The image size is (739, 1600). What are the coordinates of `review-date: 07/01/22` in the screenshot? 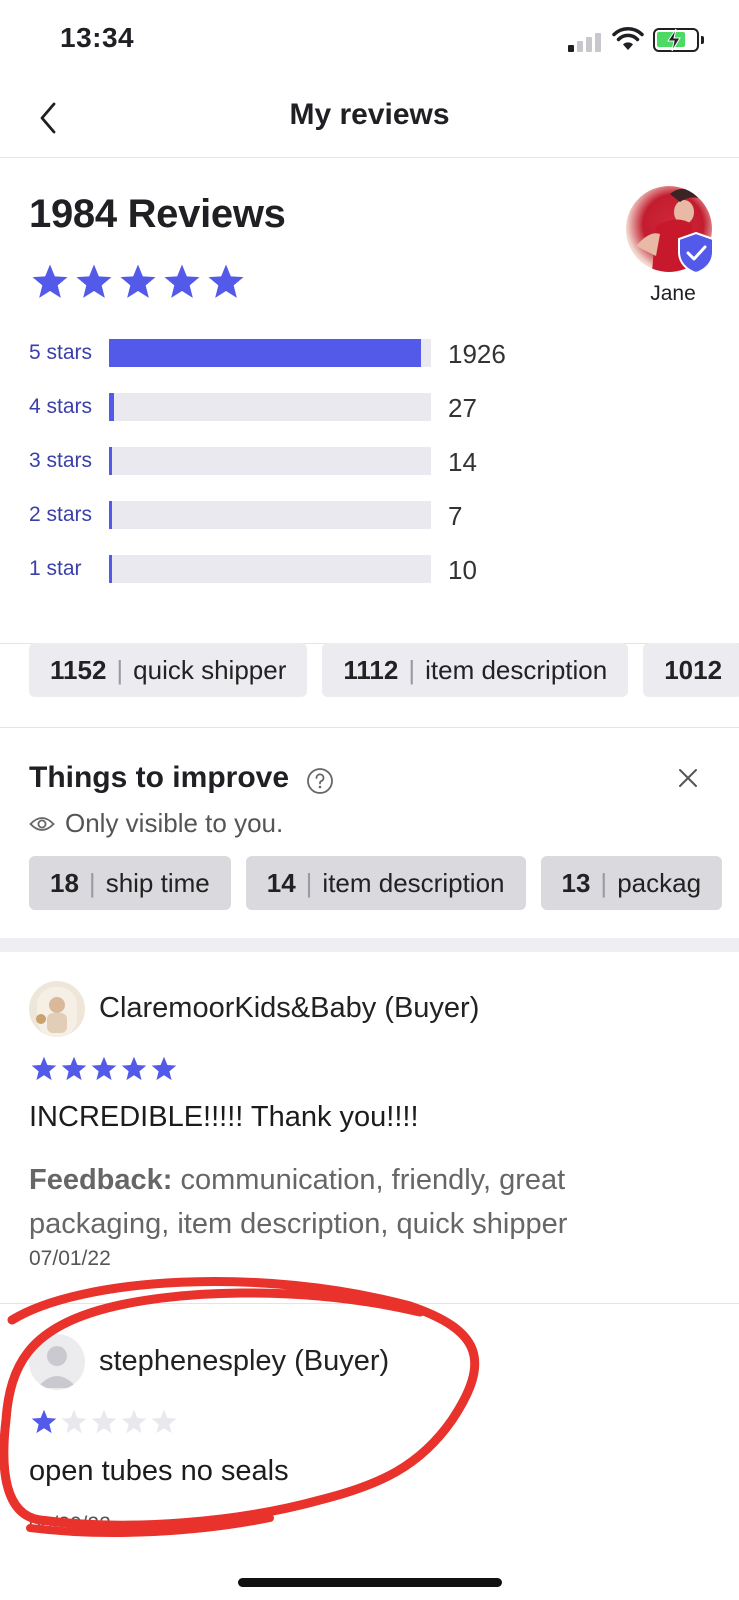 It's located at (70, 1258).